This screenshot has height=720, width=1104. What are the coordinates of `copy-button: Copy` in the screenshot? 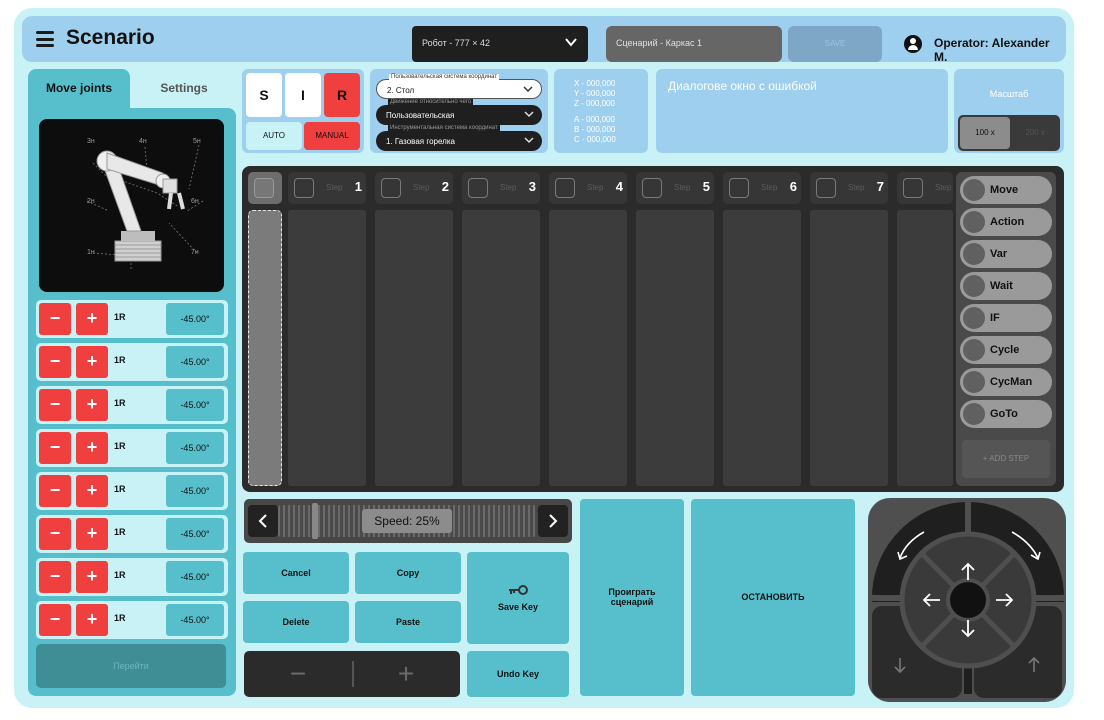 It's located at (408, 573).